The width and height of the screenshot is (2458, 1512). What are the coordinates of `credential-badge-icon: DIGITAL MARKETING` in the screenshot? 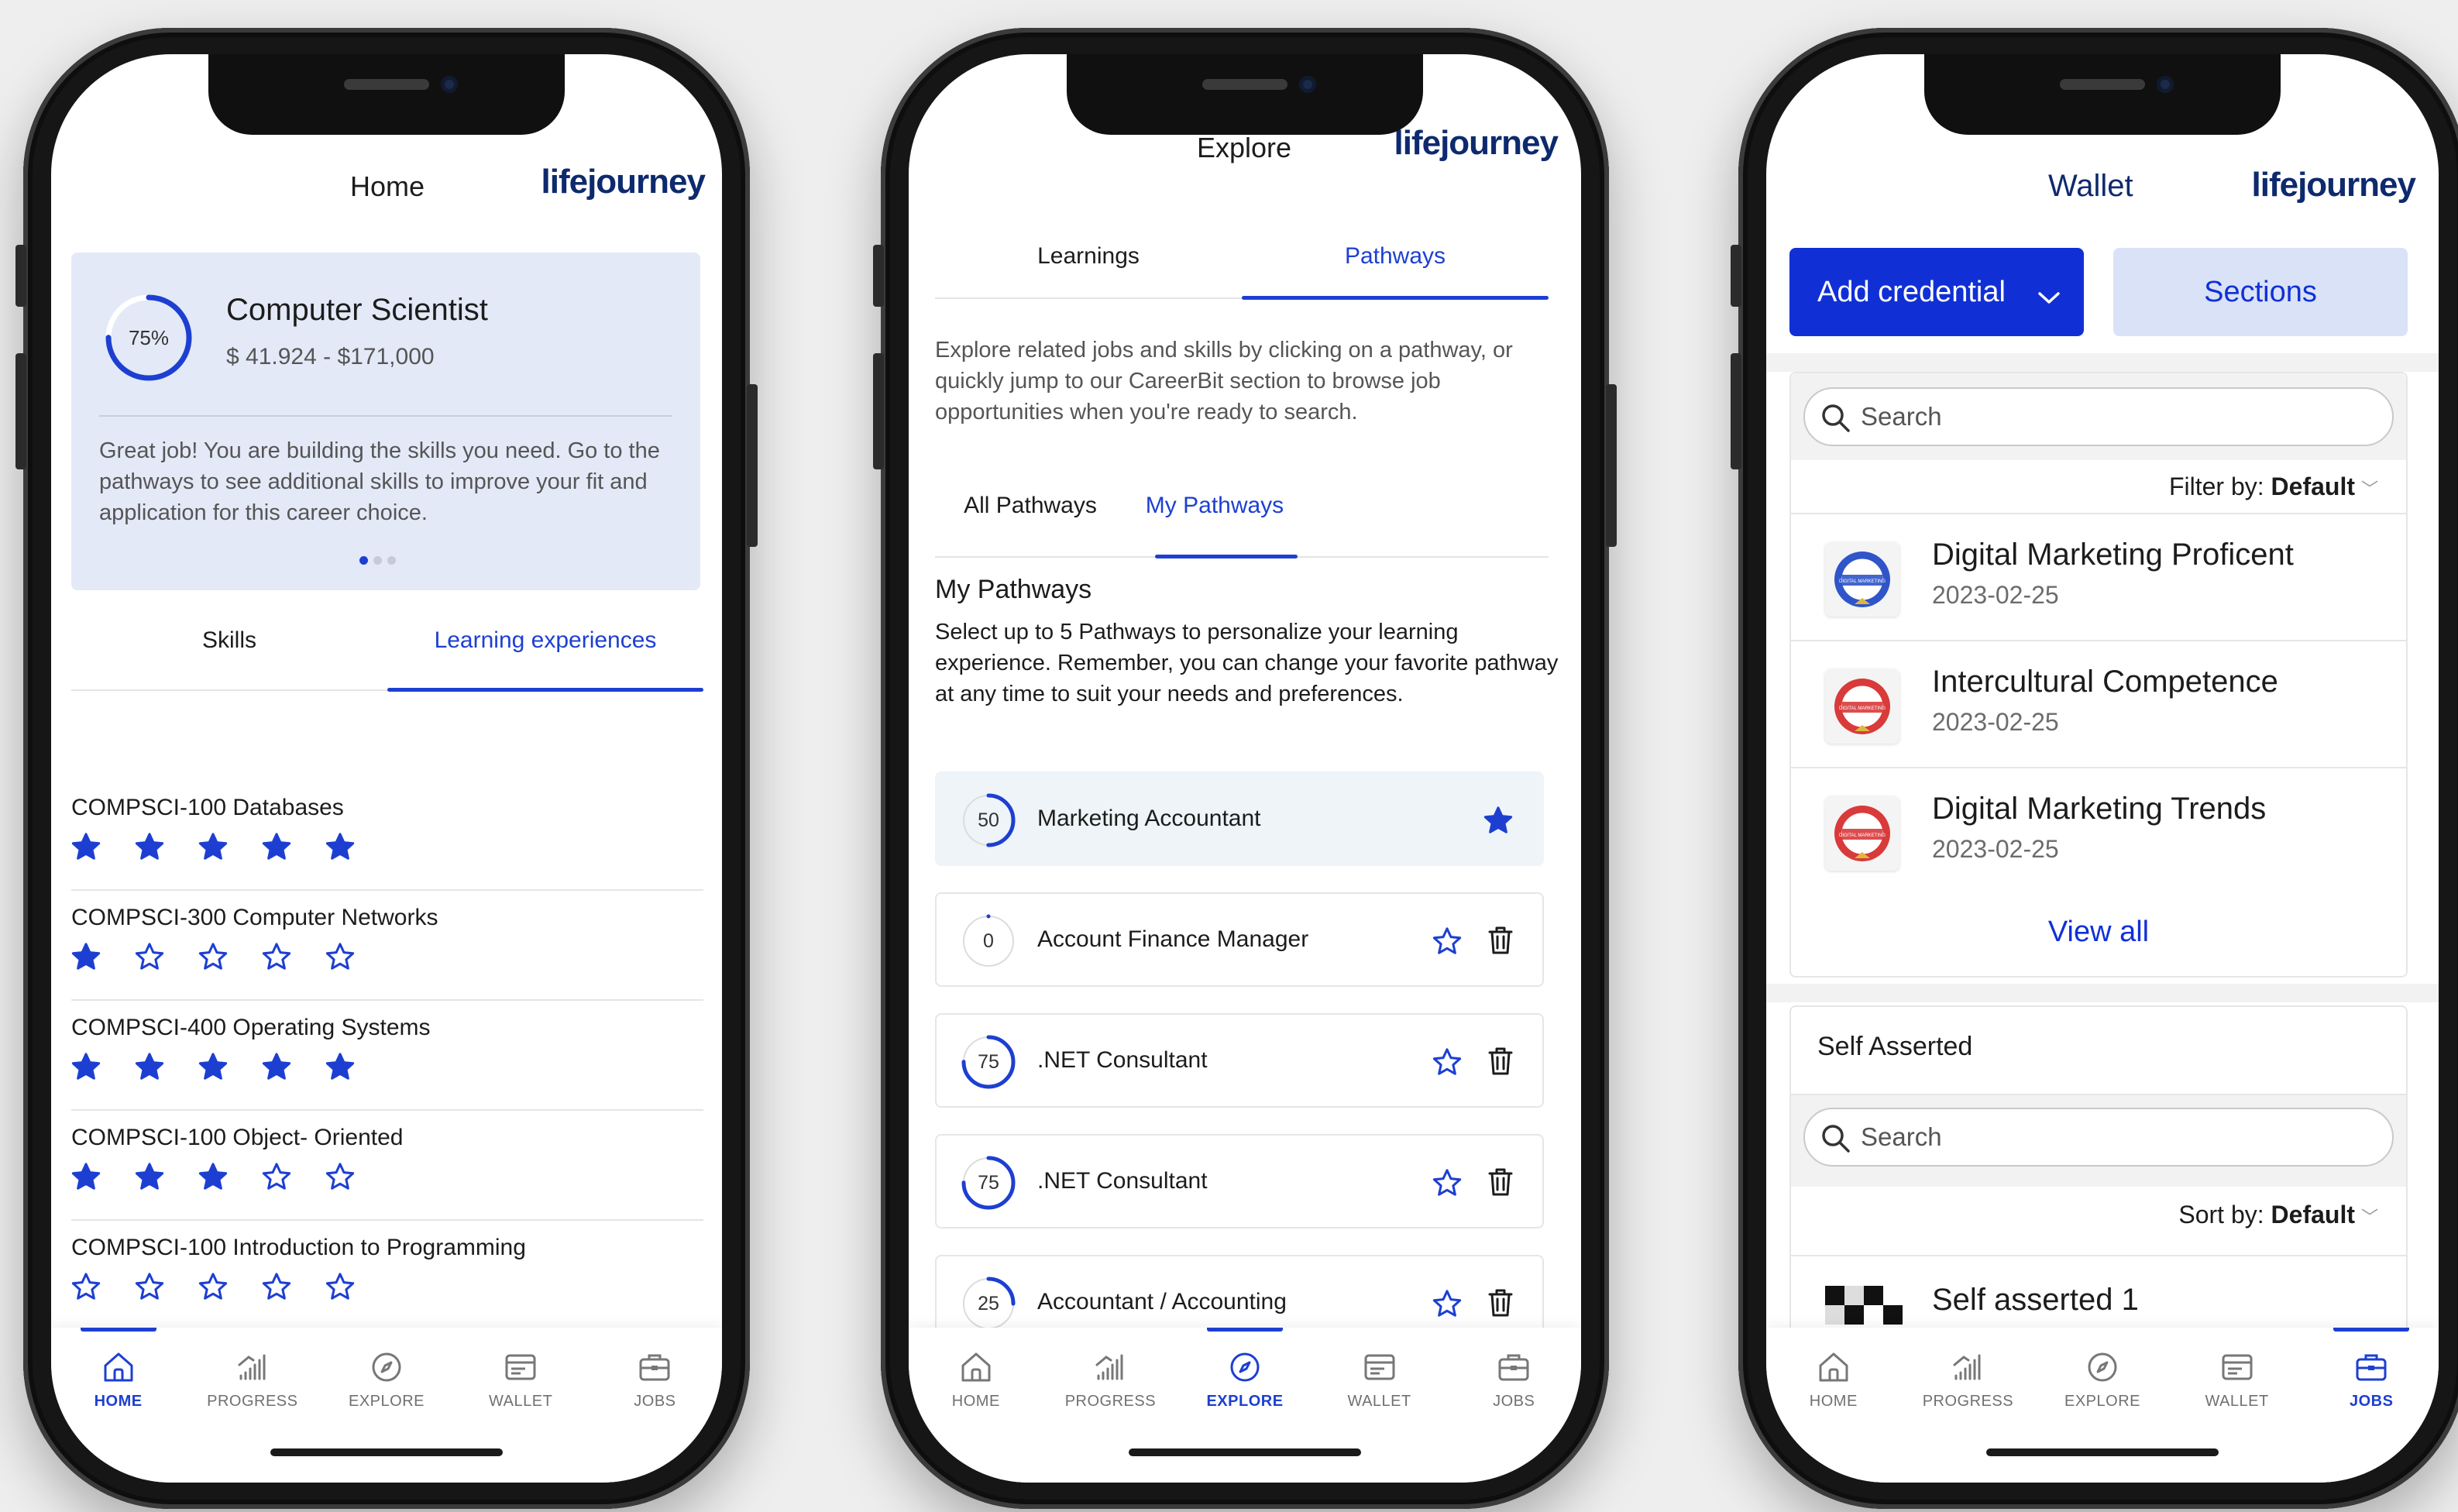 It's located at (1862, 833).